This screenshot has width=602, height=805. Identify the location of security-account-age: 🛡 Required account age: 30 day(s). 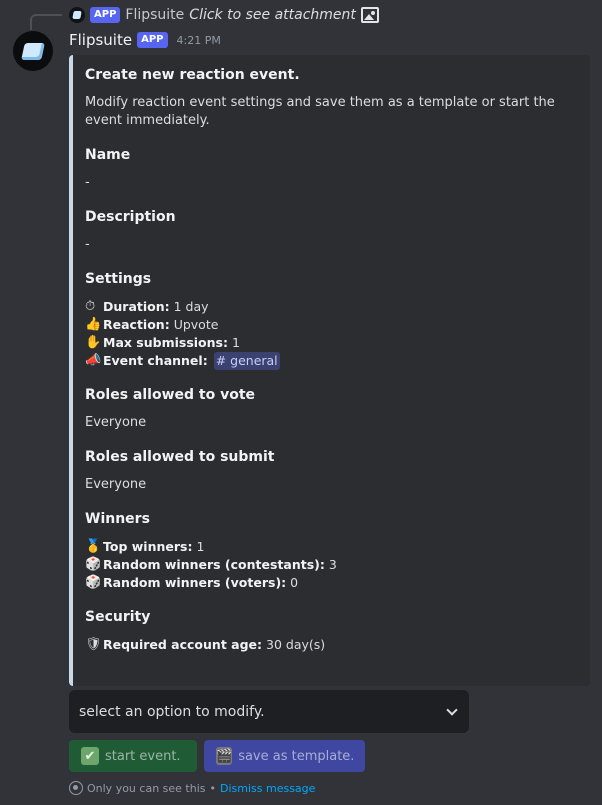
(331, 645).